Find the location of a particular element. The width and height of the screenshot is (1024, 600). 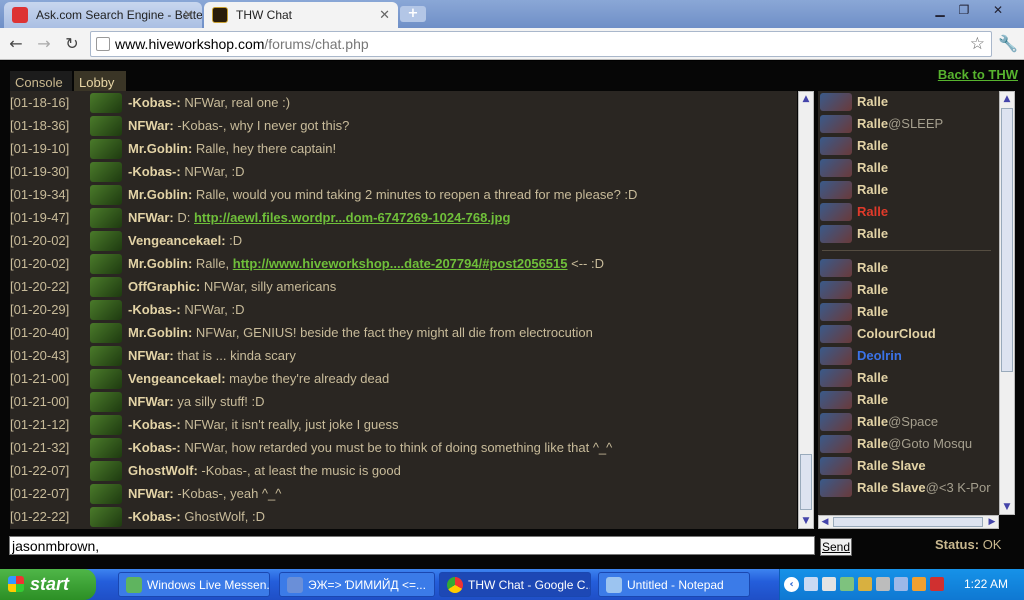

tab-lobby: Lobby is located at coordinates (100, 82).